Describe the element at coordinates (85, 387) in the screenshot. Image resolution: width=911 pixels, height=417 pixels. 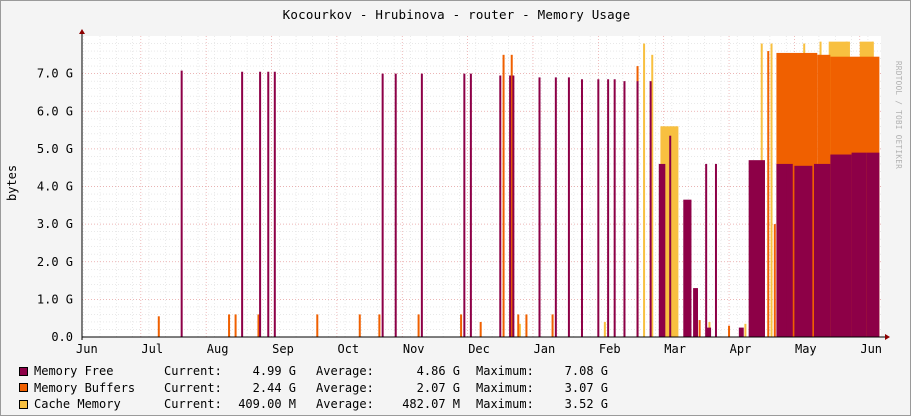
I see `legend-name: Memory Buffers` at that location.